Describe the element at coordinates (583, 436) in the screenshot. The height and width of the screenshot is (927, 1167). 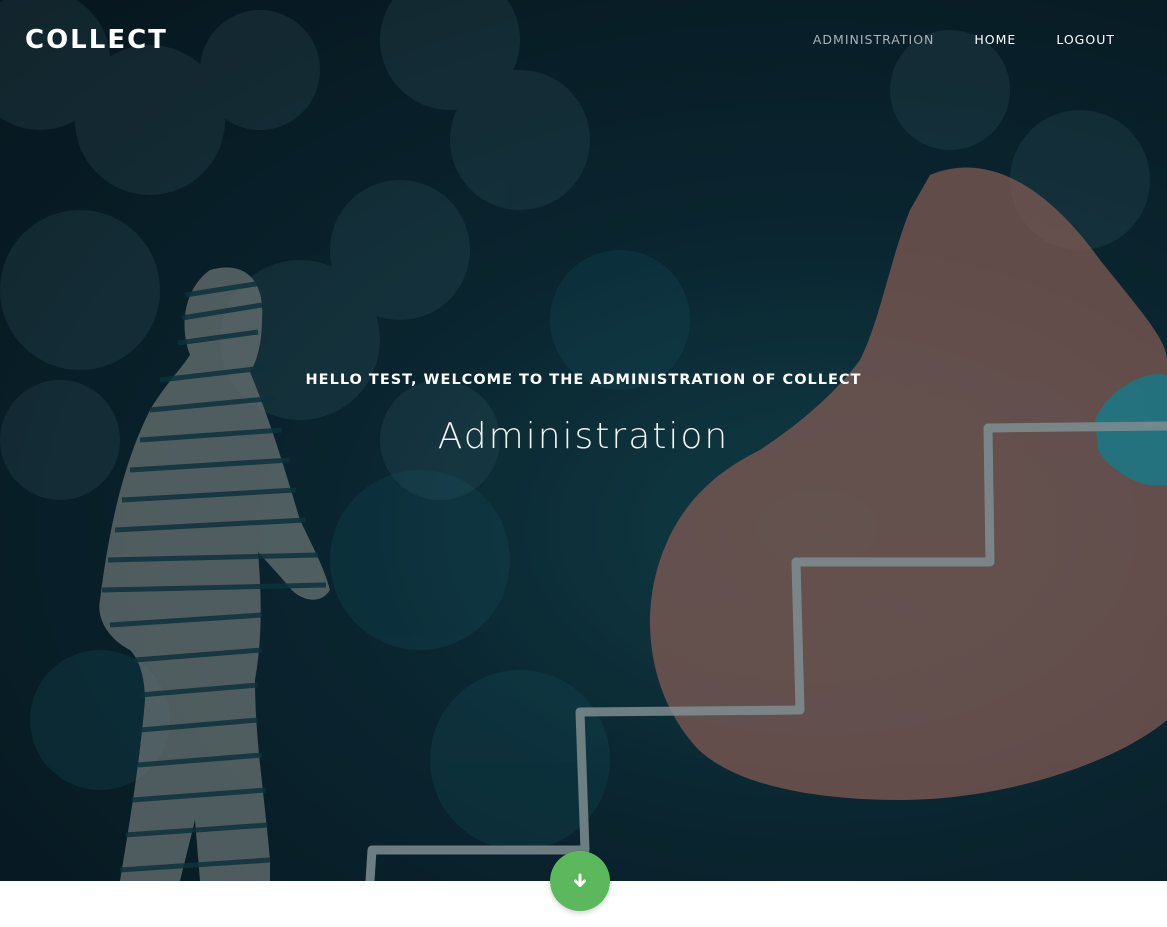
I see `page-title: Administration` at that location.